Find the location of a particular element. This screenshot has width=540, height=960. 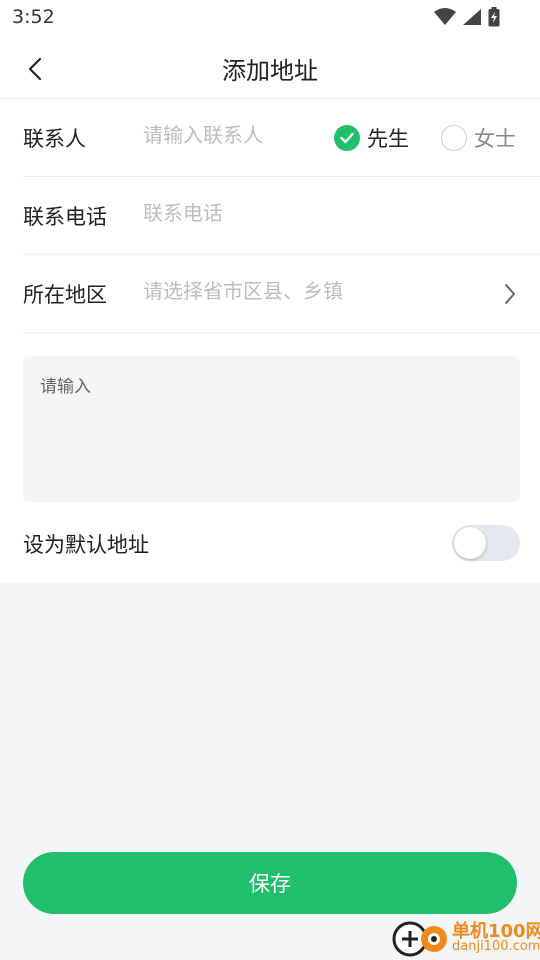

status-time: 3:52 is located at coordinates (33, 17).